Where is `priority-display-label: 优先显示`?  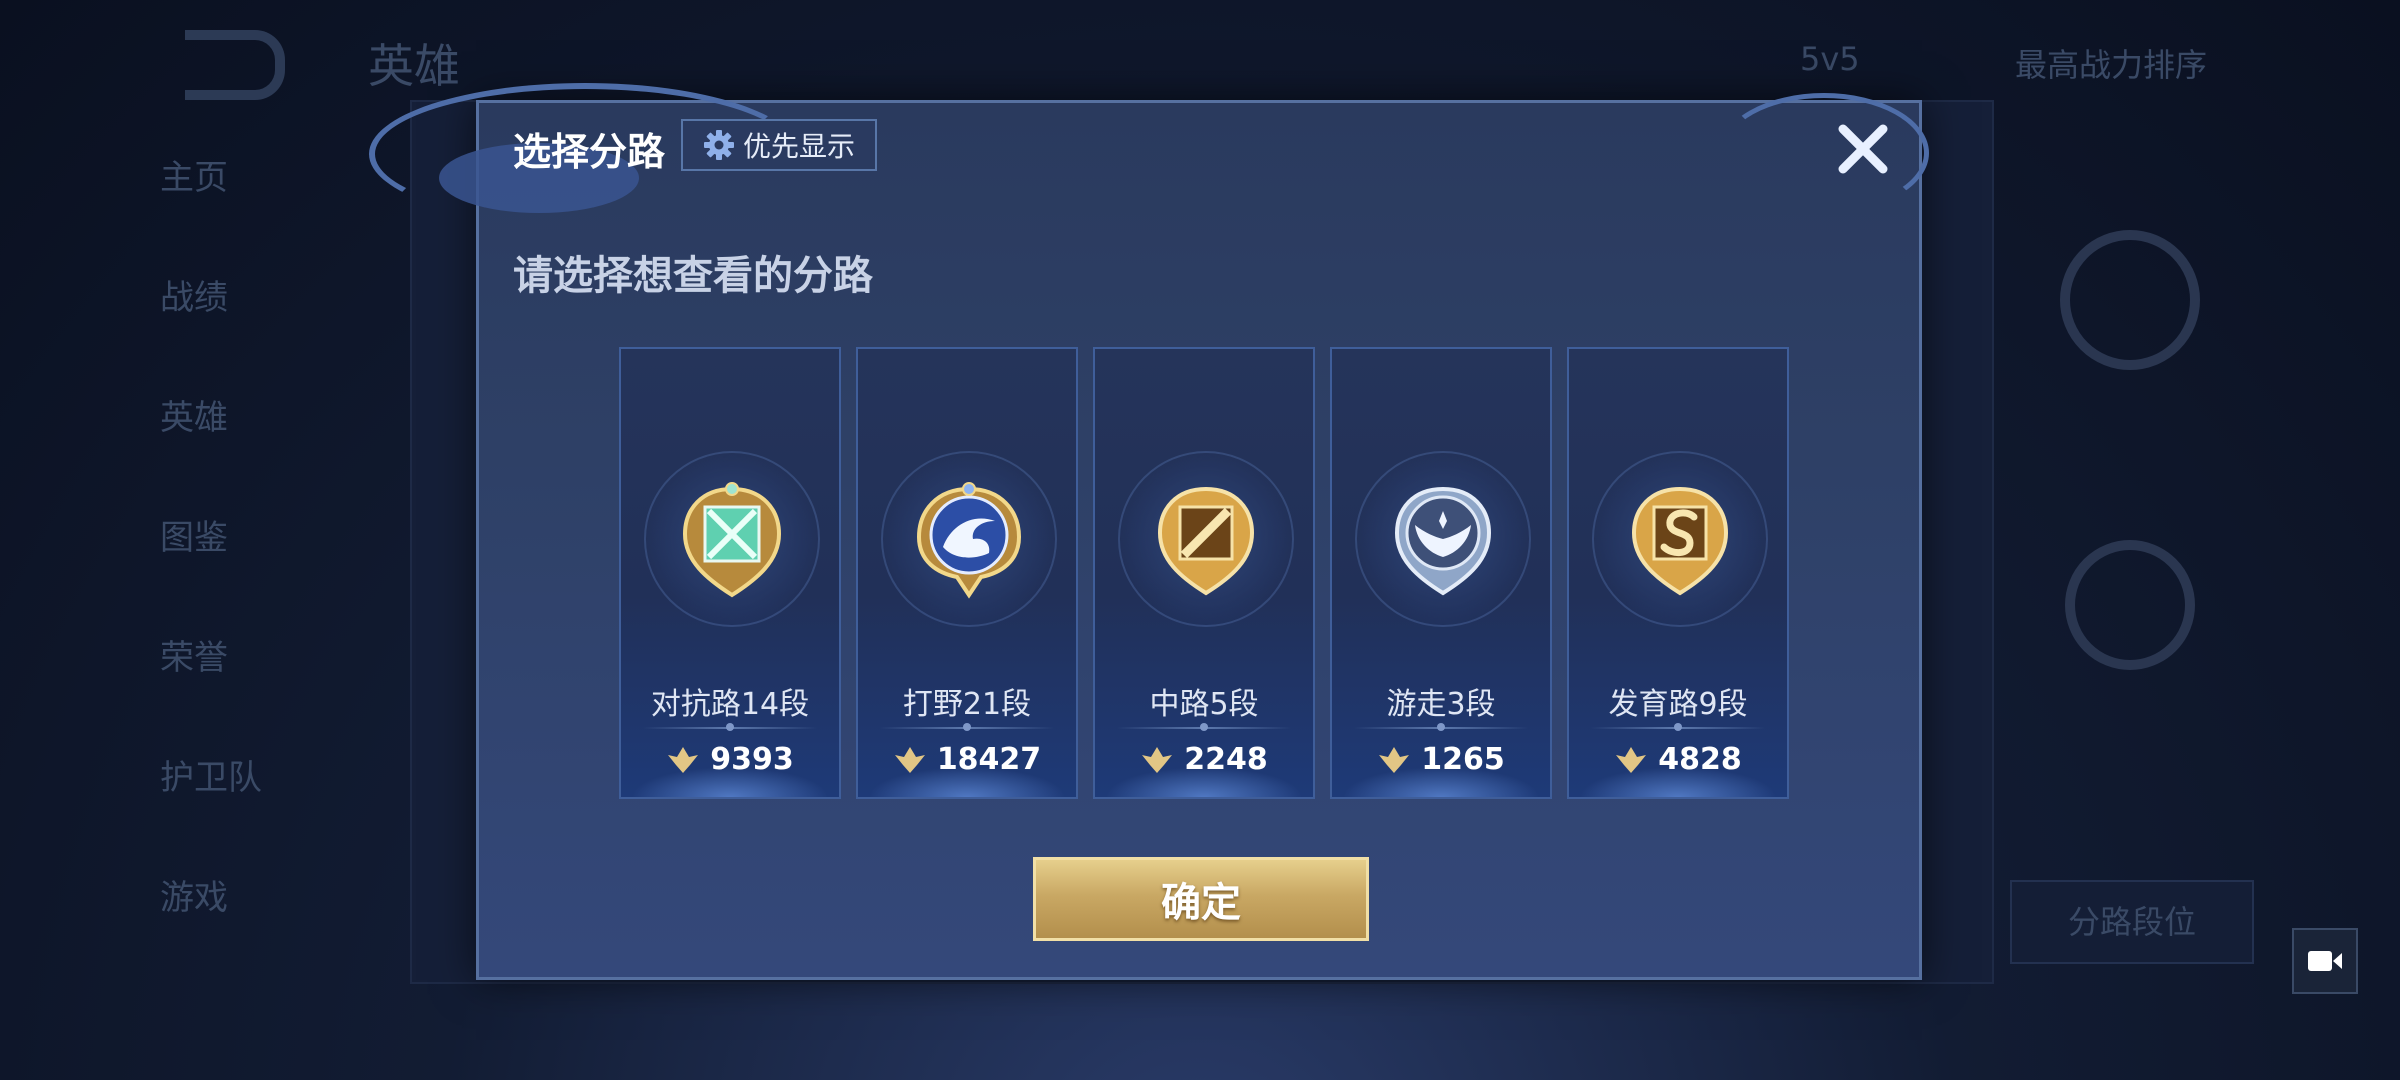 priority-display-label: 优先显示 is located at coordinates (798, 146).